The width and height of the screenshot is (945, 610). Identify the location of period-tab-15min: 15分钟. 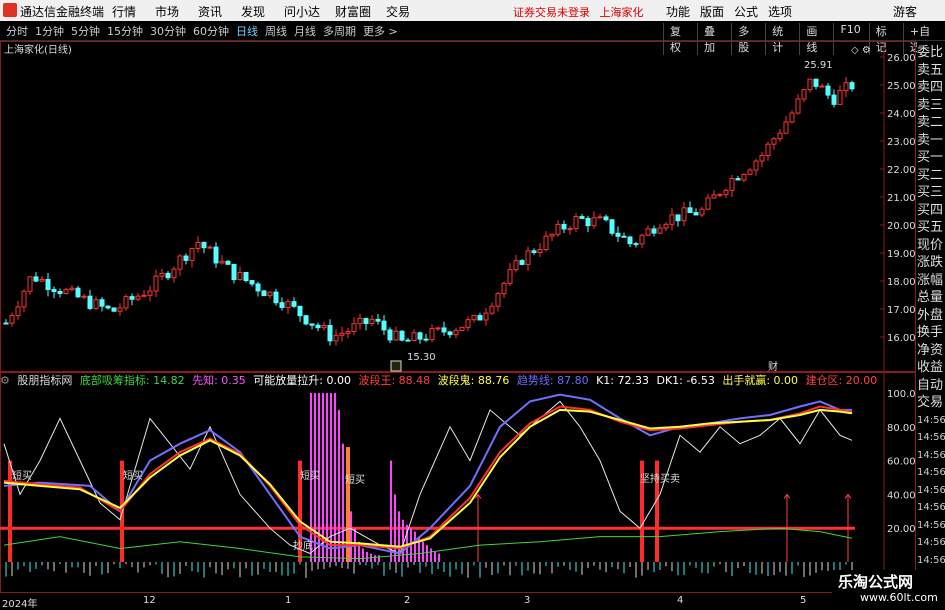
(125, 31).